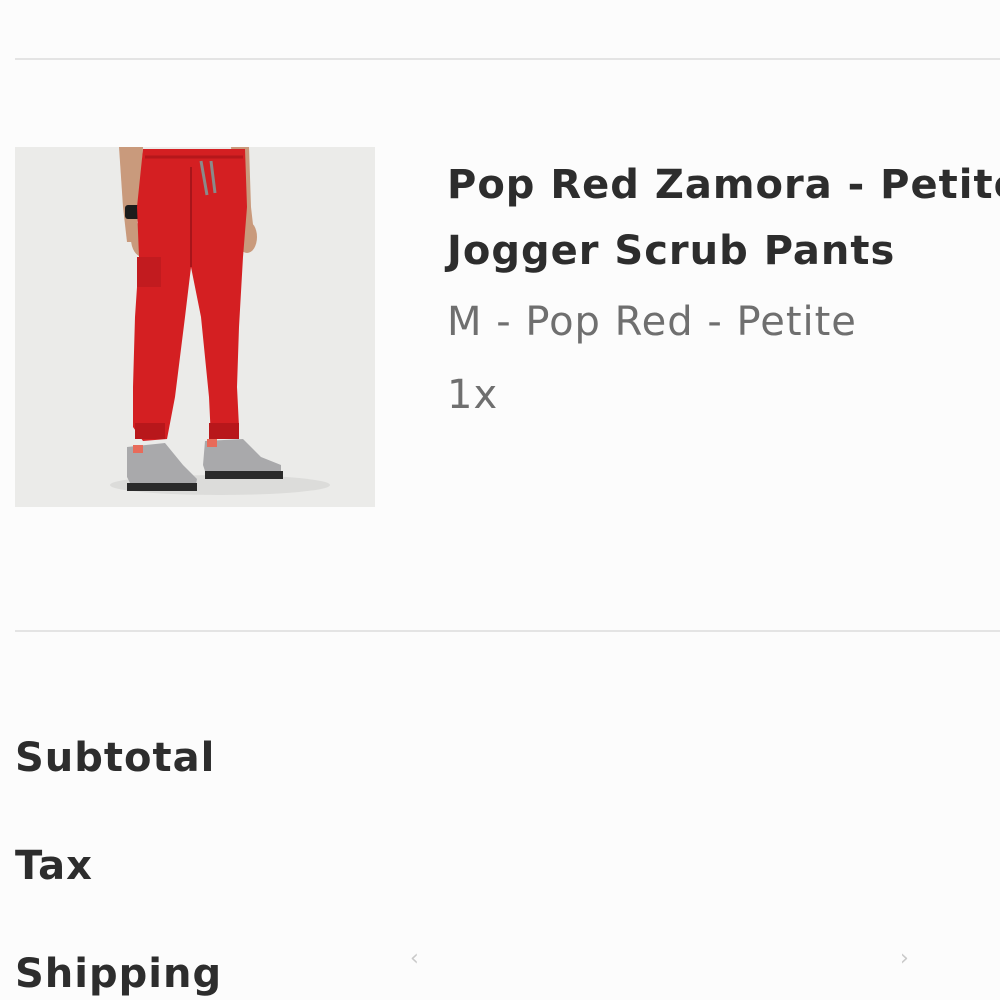  Describe the element at coordinates (507, 631) in the screenshot. I see `summary-divider` at that location.